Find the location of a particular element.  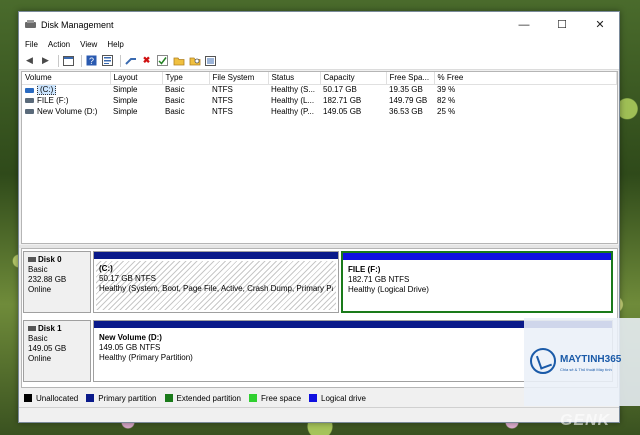

legend-primary-partition: Primary partition is located at coordinates (121, 398).